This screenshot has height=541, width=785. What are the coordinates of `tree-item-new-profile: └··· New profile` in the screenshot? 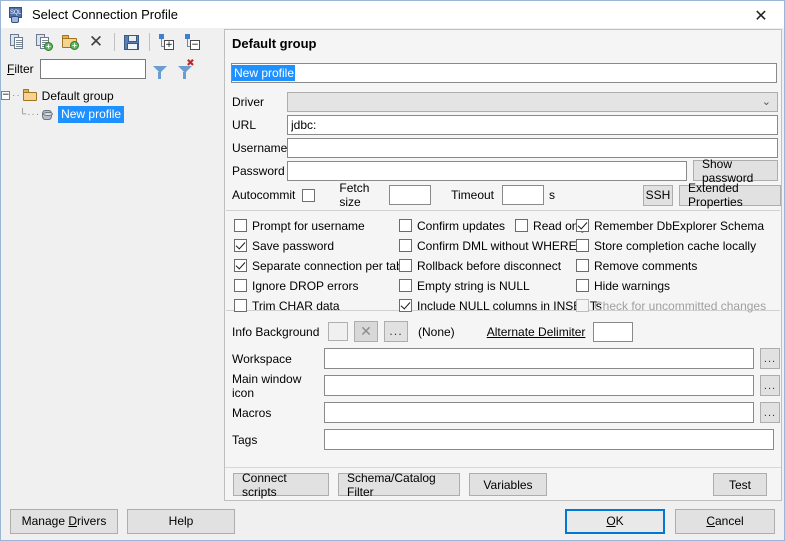 It's located at (110, 114).